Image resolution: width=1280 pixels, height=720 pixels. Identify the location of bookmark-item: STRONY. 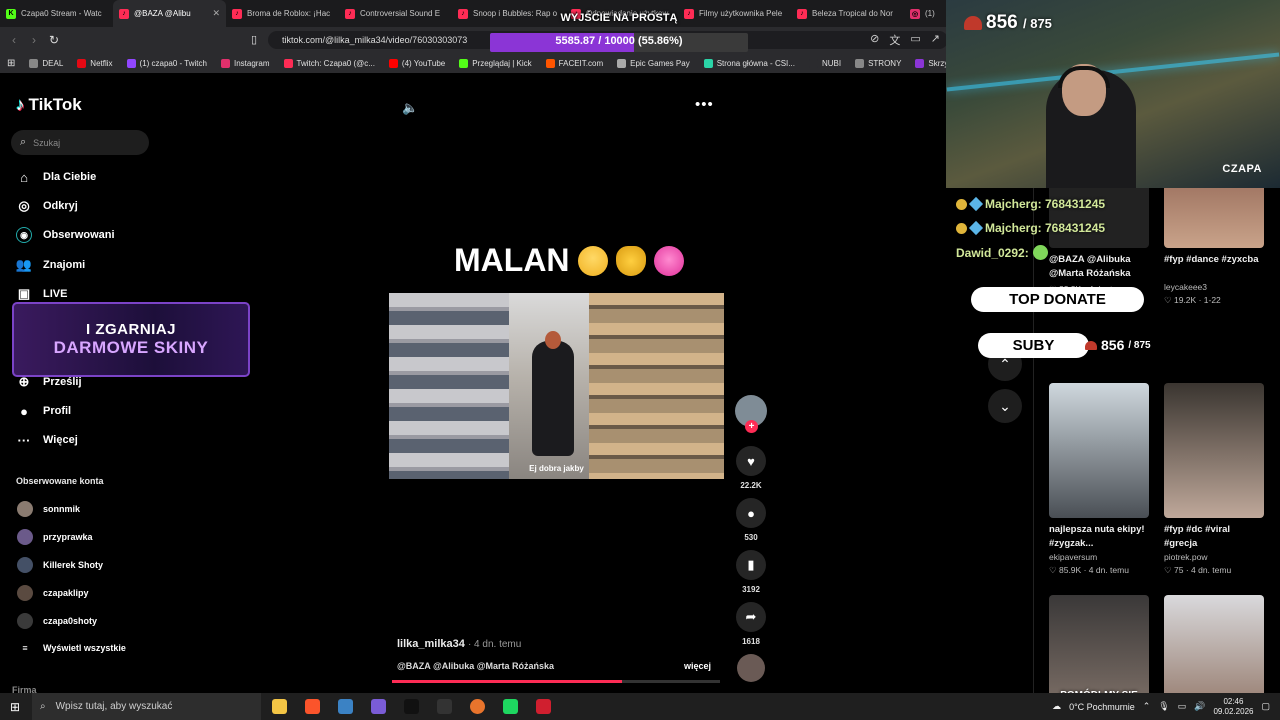
(878, 63).